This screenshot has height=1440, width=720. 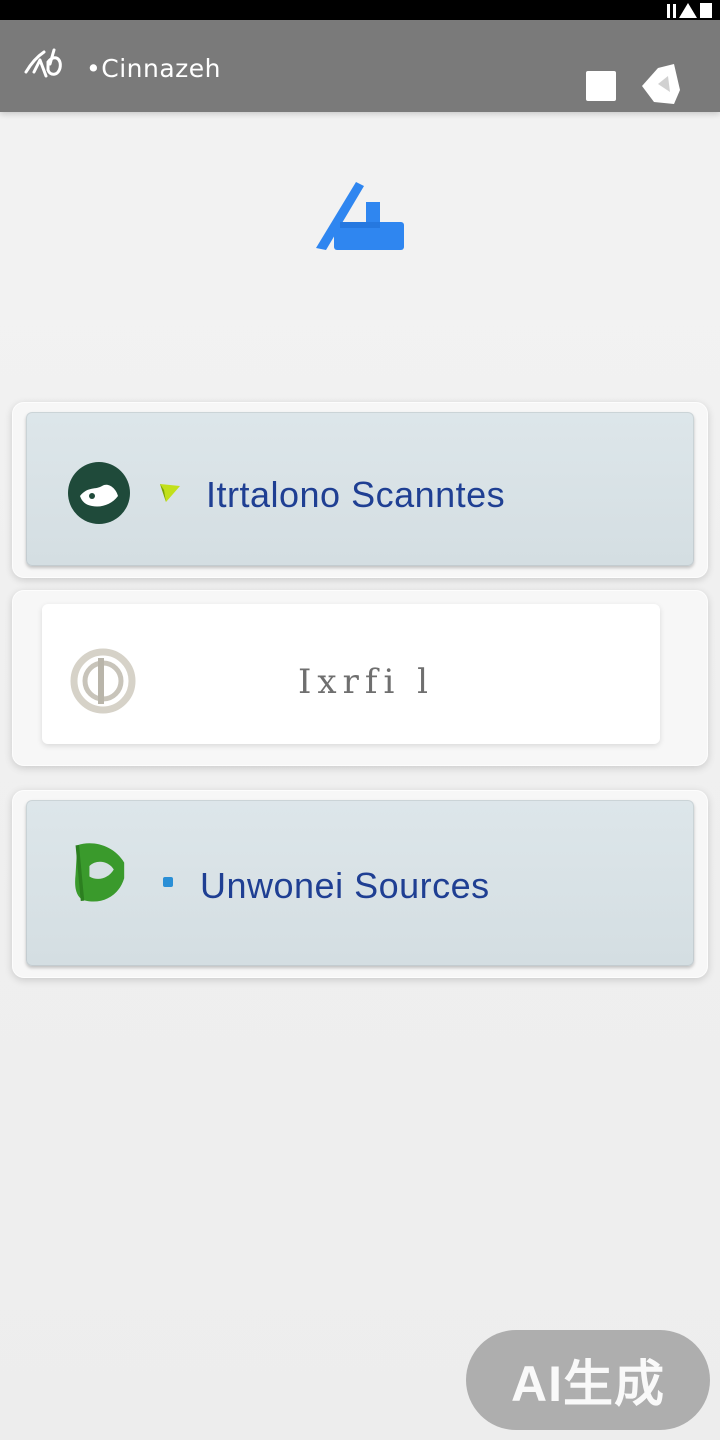 I want to click on app-bar: •Cinnazeh, so click(x=360, y=66).